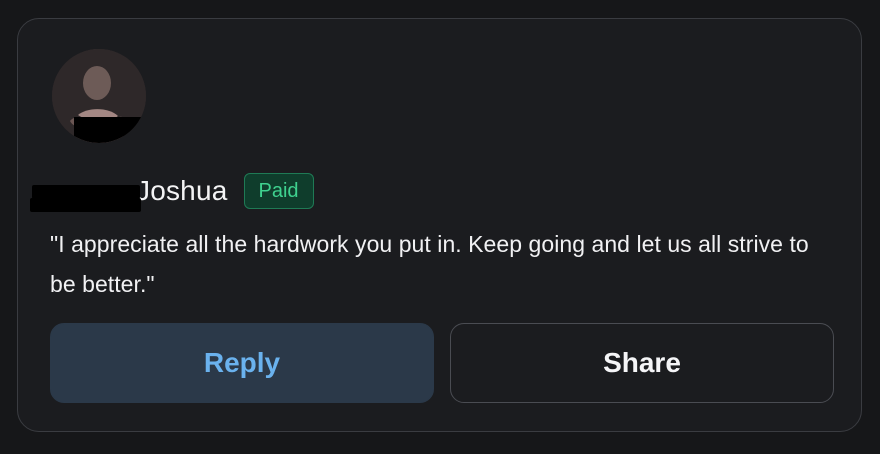  What do you see at coordinates (99, 96) in the screenshot?
I see `user-avatar` at bounding box center [99, 96].